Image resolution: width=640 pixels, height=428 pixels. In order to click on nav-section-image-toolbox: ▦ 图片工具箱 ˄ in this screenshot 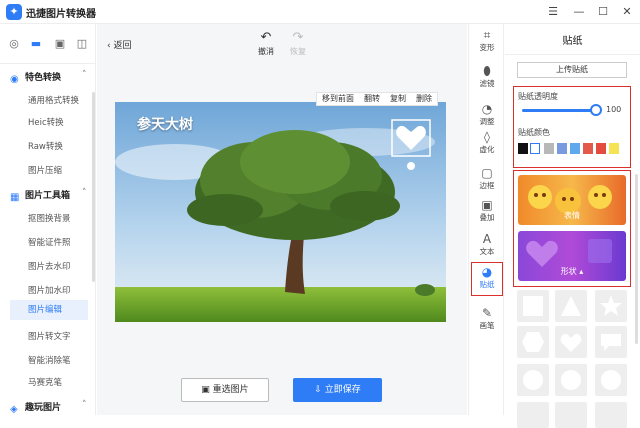, I will do `click(48, 195)`.